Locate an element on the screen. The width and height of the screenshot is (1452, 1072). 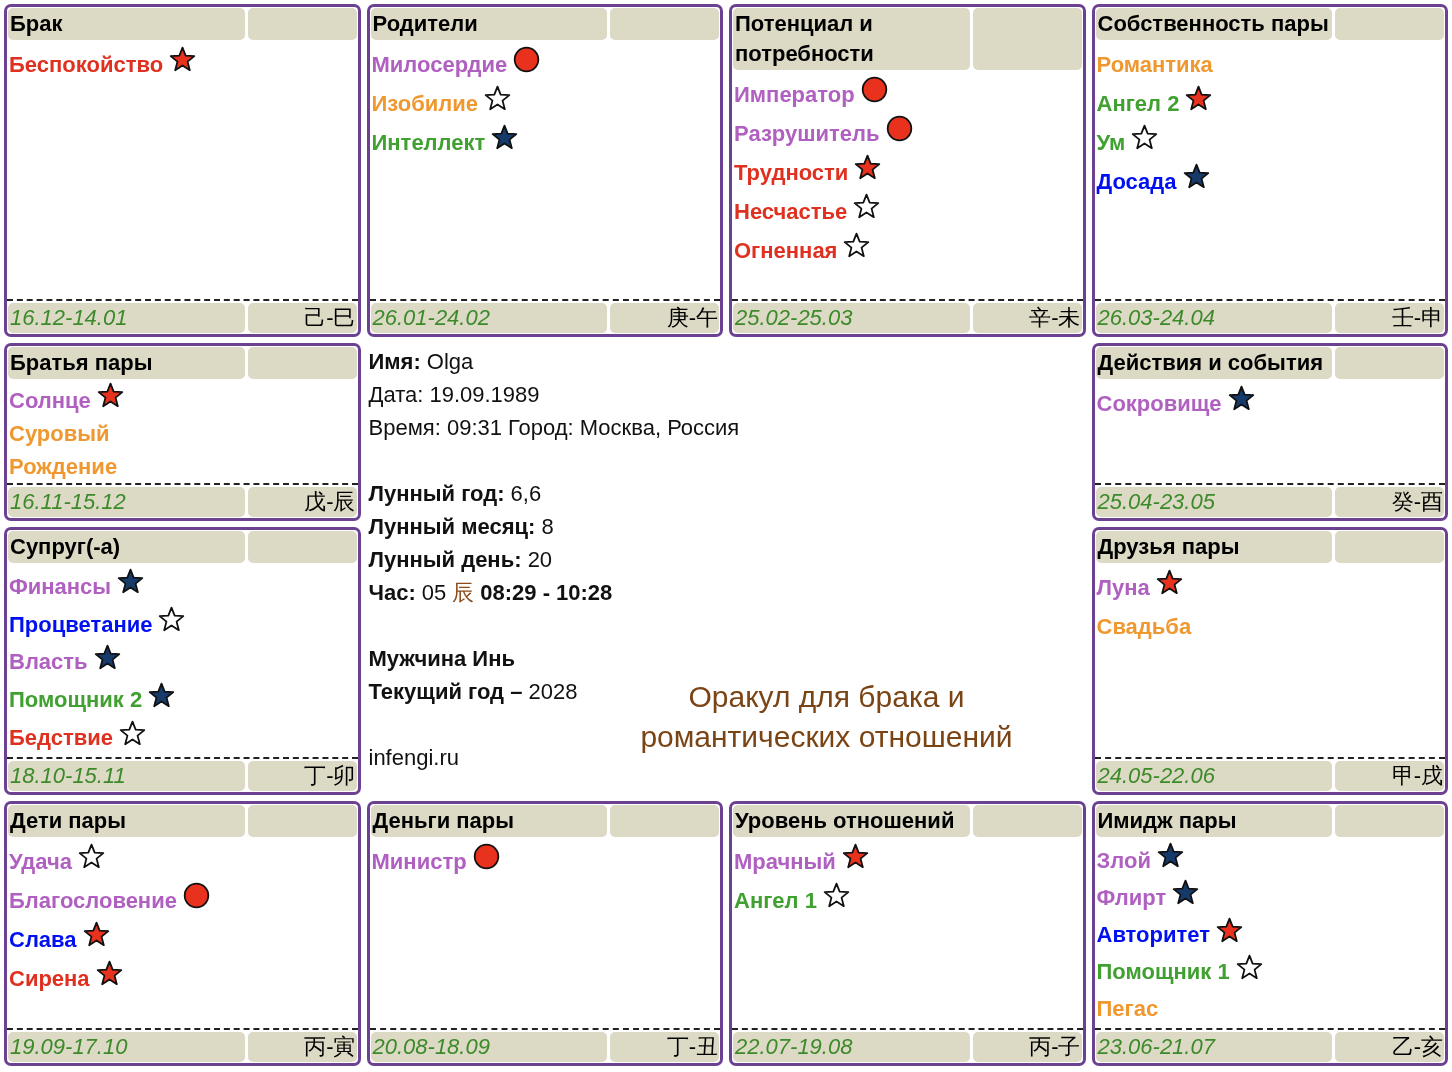
star-name: Помощник 1 is located at coordinates (1163, 972).